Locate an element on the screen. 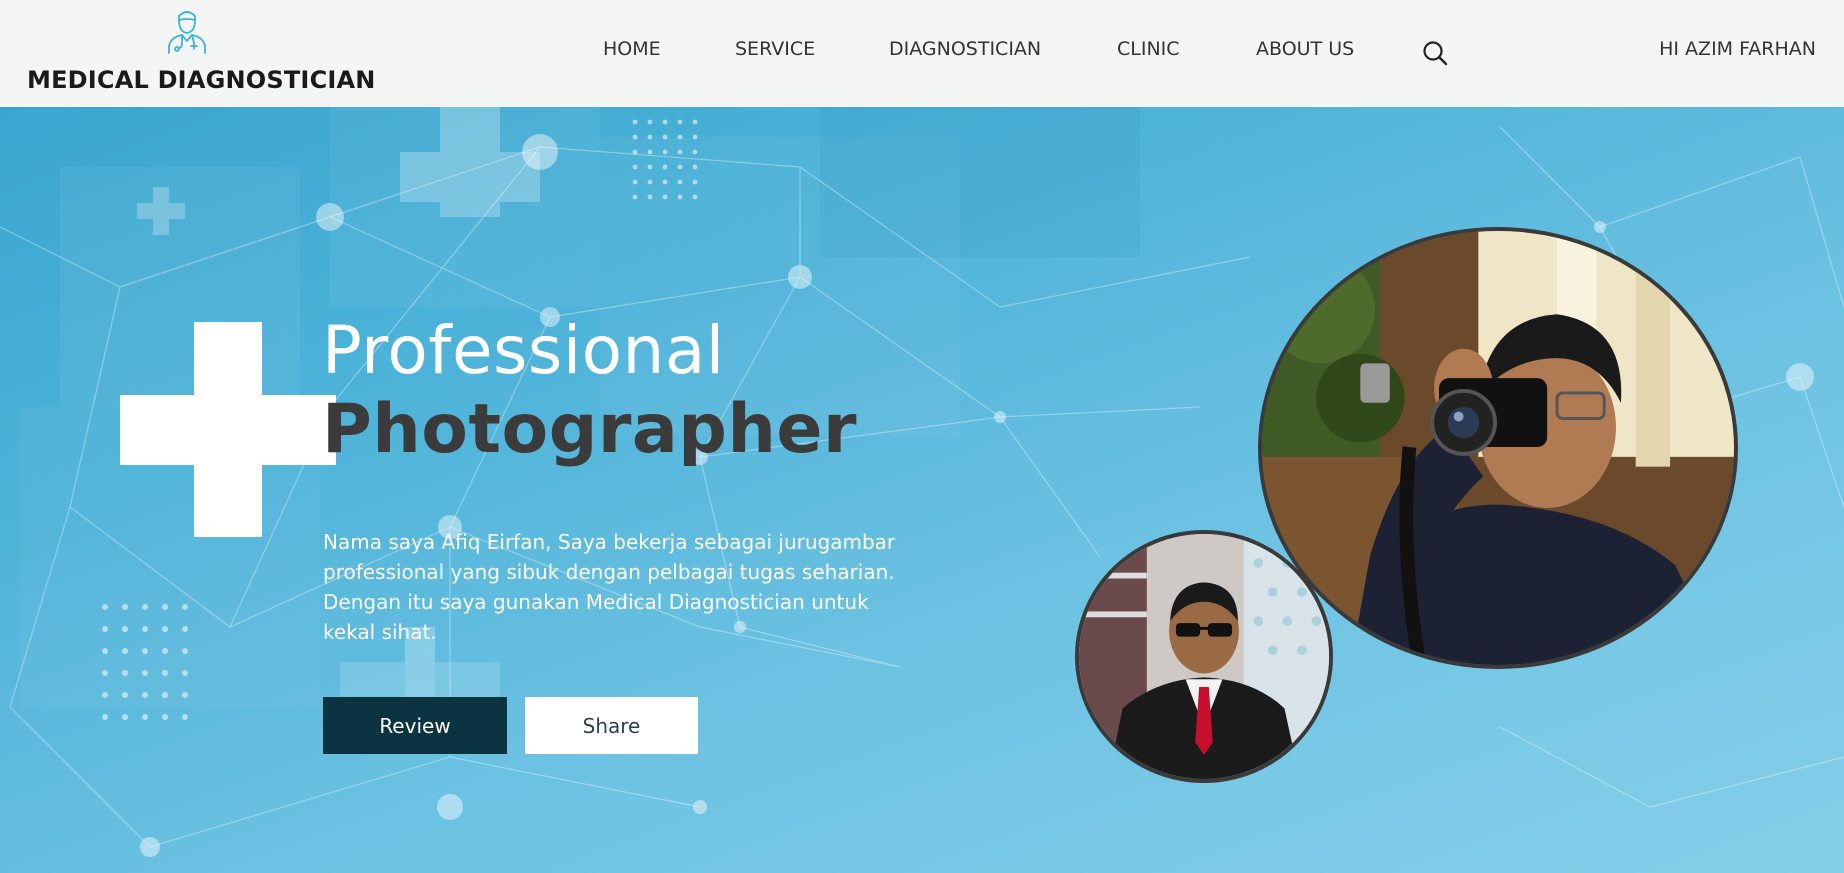  photographer-portrait-large is located at coordinates (1498, 448).